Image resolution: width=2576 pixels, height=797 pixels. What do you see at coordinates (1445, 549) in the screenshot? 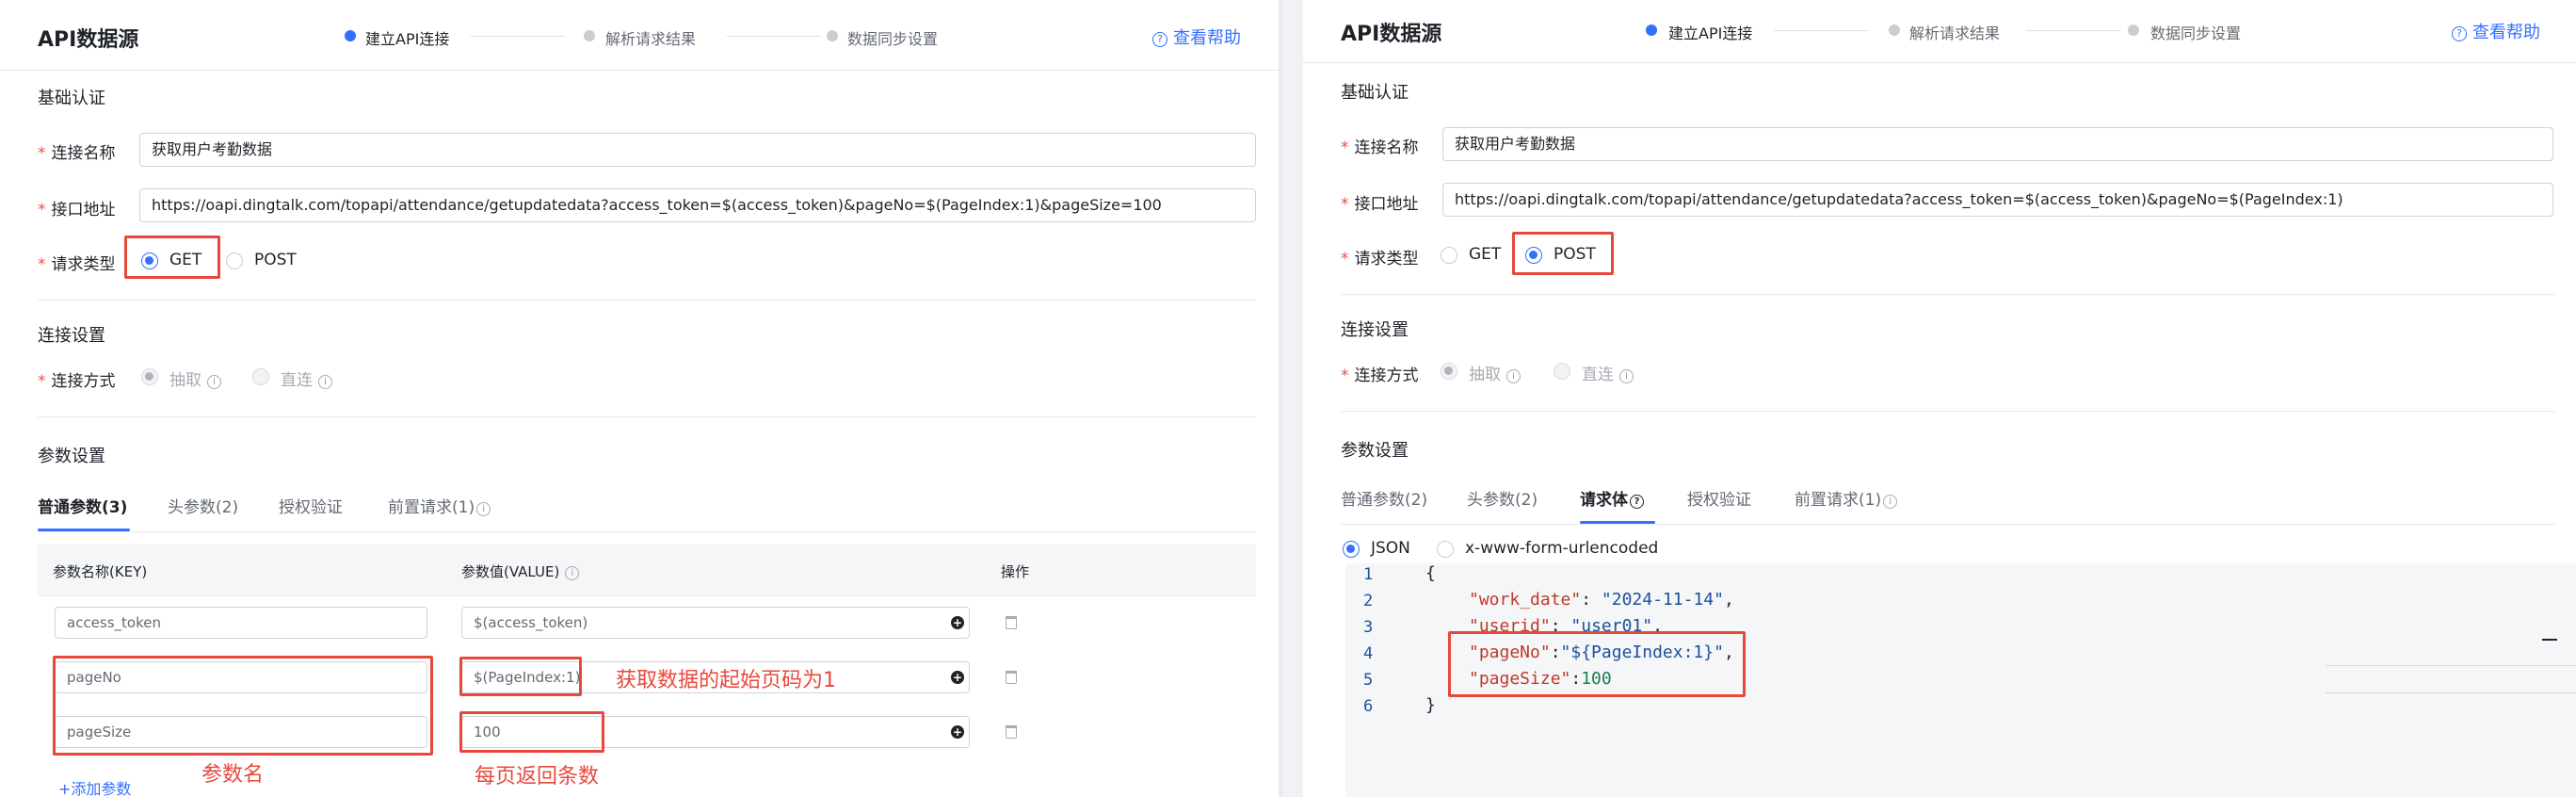
I see `radio-body-form` at bounding box center [1445, 549].